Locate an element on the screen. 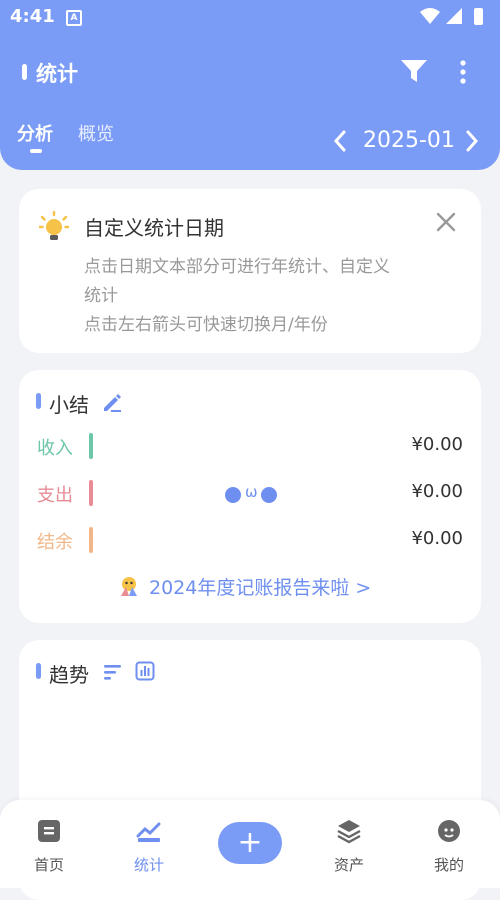 The image size is (500, 900). status-time: 4:41 is located at coordinates (32, 16).